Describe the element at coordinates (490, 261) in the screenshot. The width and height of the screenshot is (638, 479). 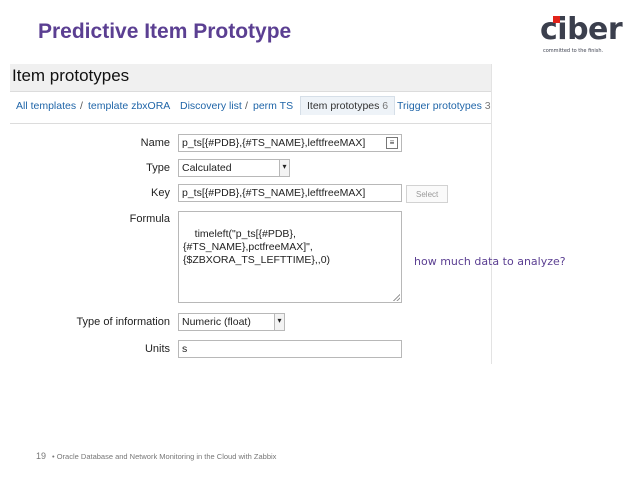
I see `annotation-text: how much data to analyze?` at that location.